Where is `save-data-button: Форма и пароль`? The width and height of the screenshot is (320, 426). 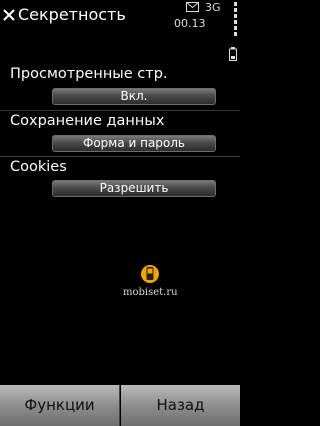
save-data-button: Форма и пароль is located at coordinates (134, 143).